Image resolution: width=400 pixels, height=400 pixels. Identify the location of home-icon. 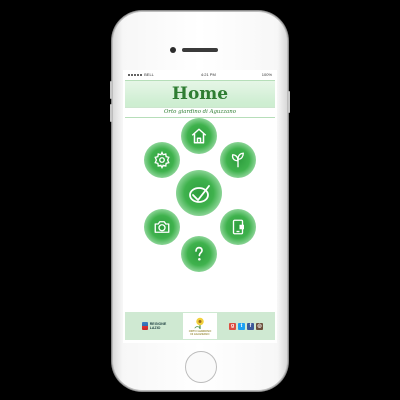
(199, 136).